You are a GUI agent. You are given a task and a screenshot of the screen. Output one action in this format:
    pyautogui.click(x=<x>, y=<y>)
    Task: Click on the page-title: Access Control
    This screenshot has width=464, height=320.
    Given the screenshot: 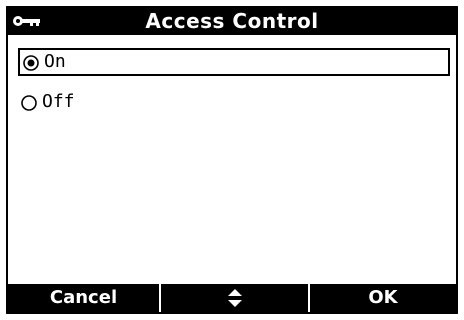 What is the action you would take?
    pyautogui.click(x=232, y=21)
    